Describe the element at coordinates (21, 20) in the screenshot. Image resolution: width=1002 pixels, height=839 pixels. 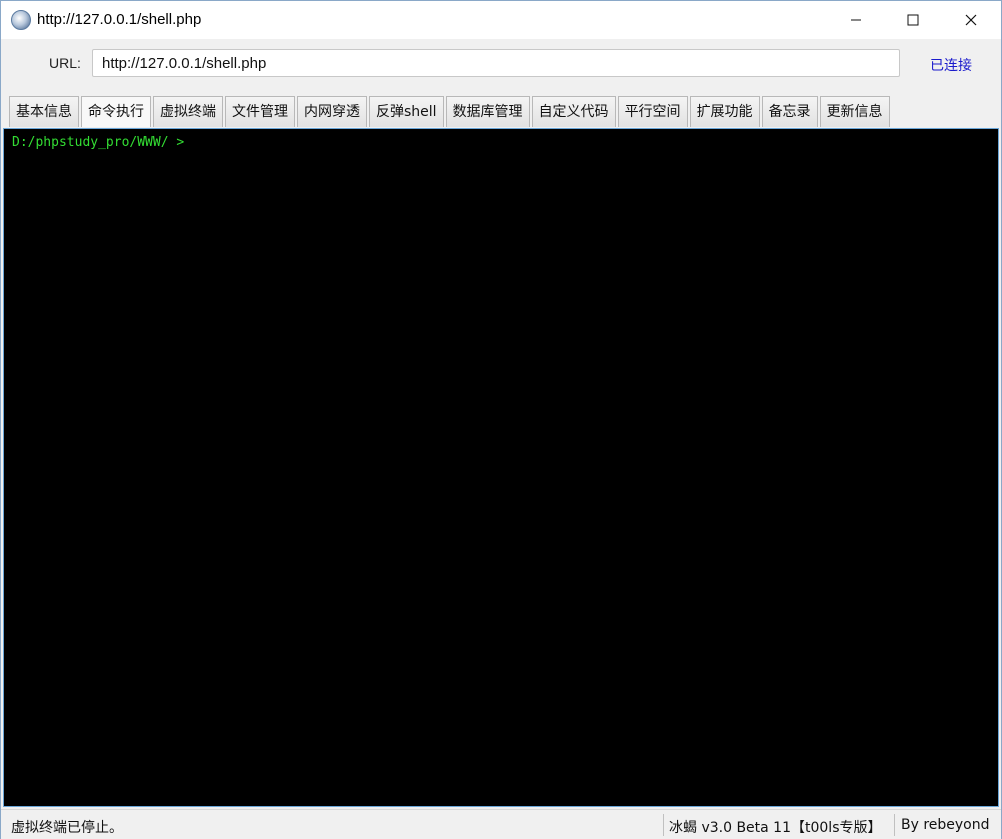
I see `app-logo-icon` at that location.